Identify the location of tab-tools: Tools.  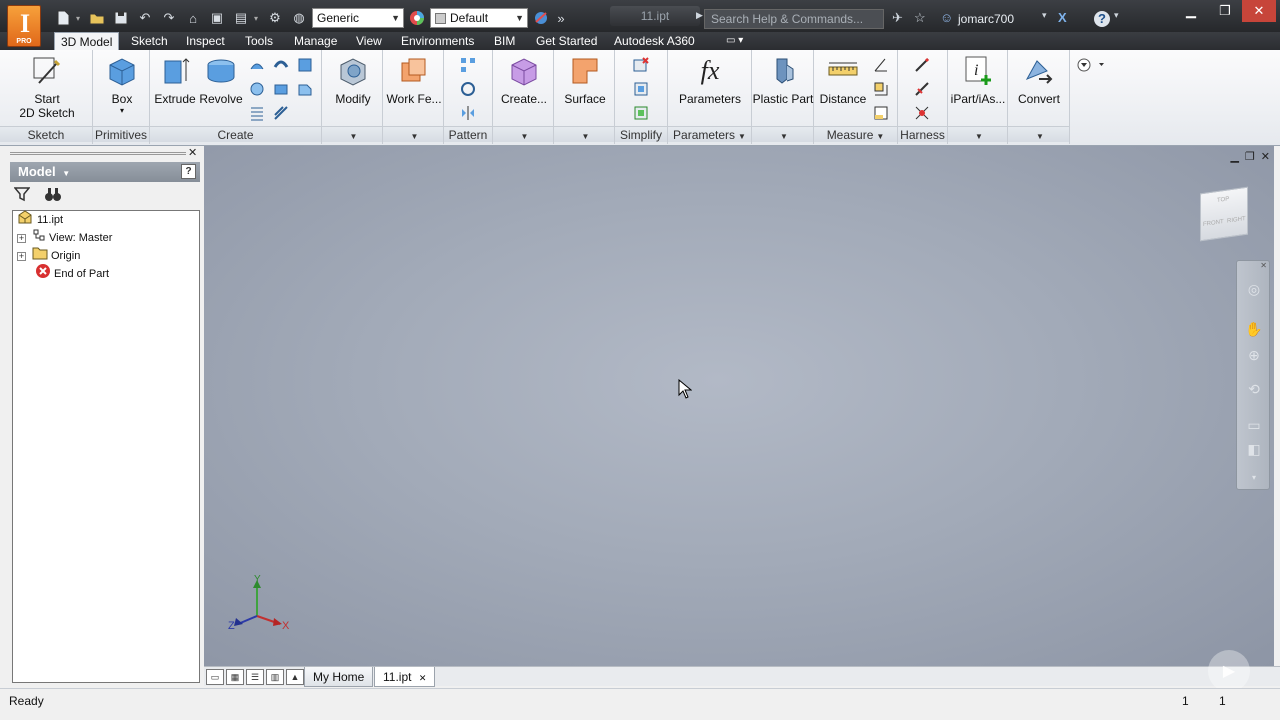
(259, 41).